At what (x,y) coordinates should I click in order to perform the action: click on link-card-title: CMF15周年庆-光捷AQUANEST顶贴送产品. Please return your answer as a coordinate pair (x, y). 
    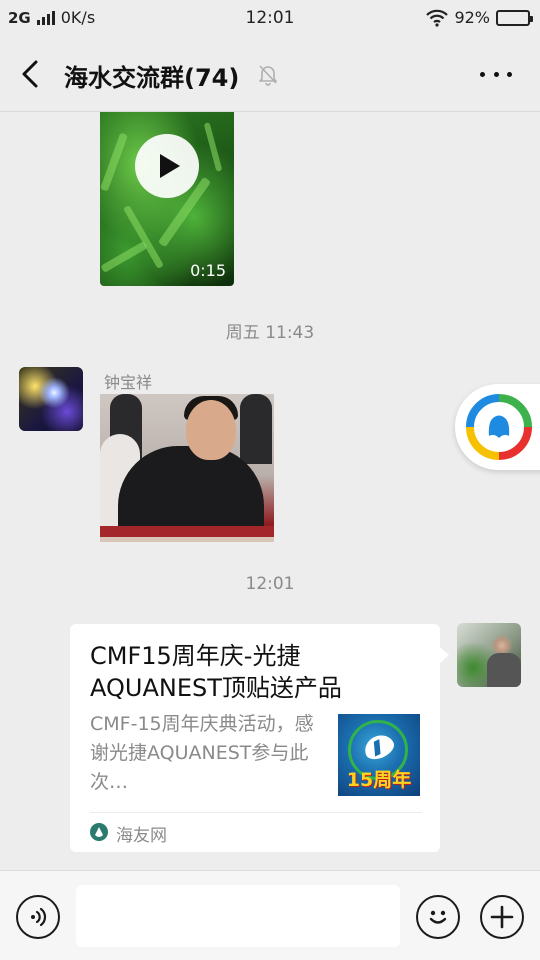
    Looking at the image, I should click on (216, 672).